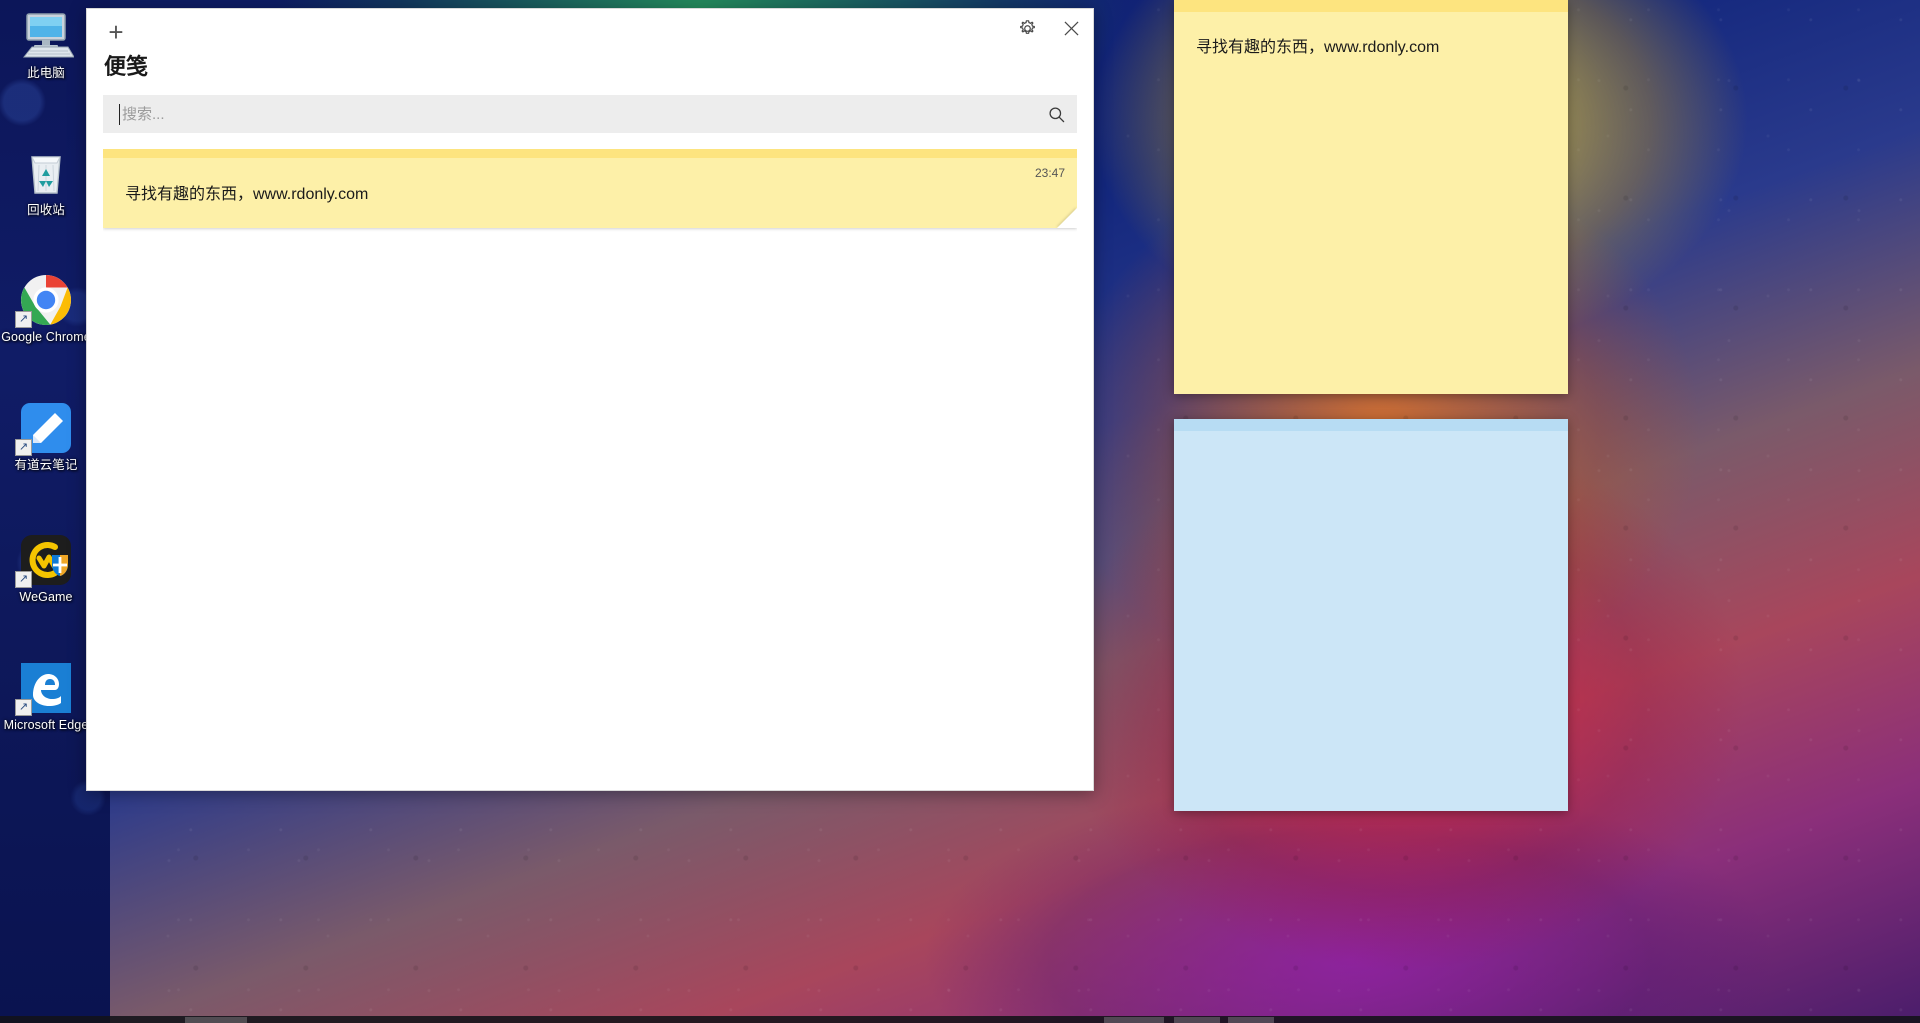 The image size is (1920, 1023). I want to click on gear-icon, so click(1027, 31).